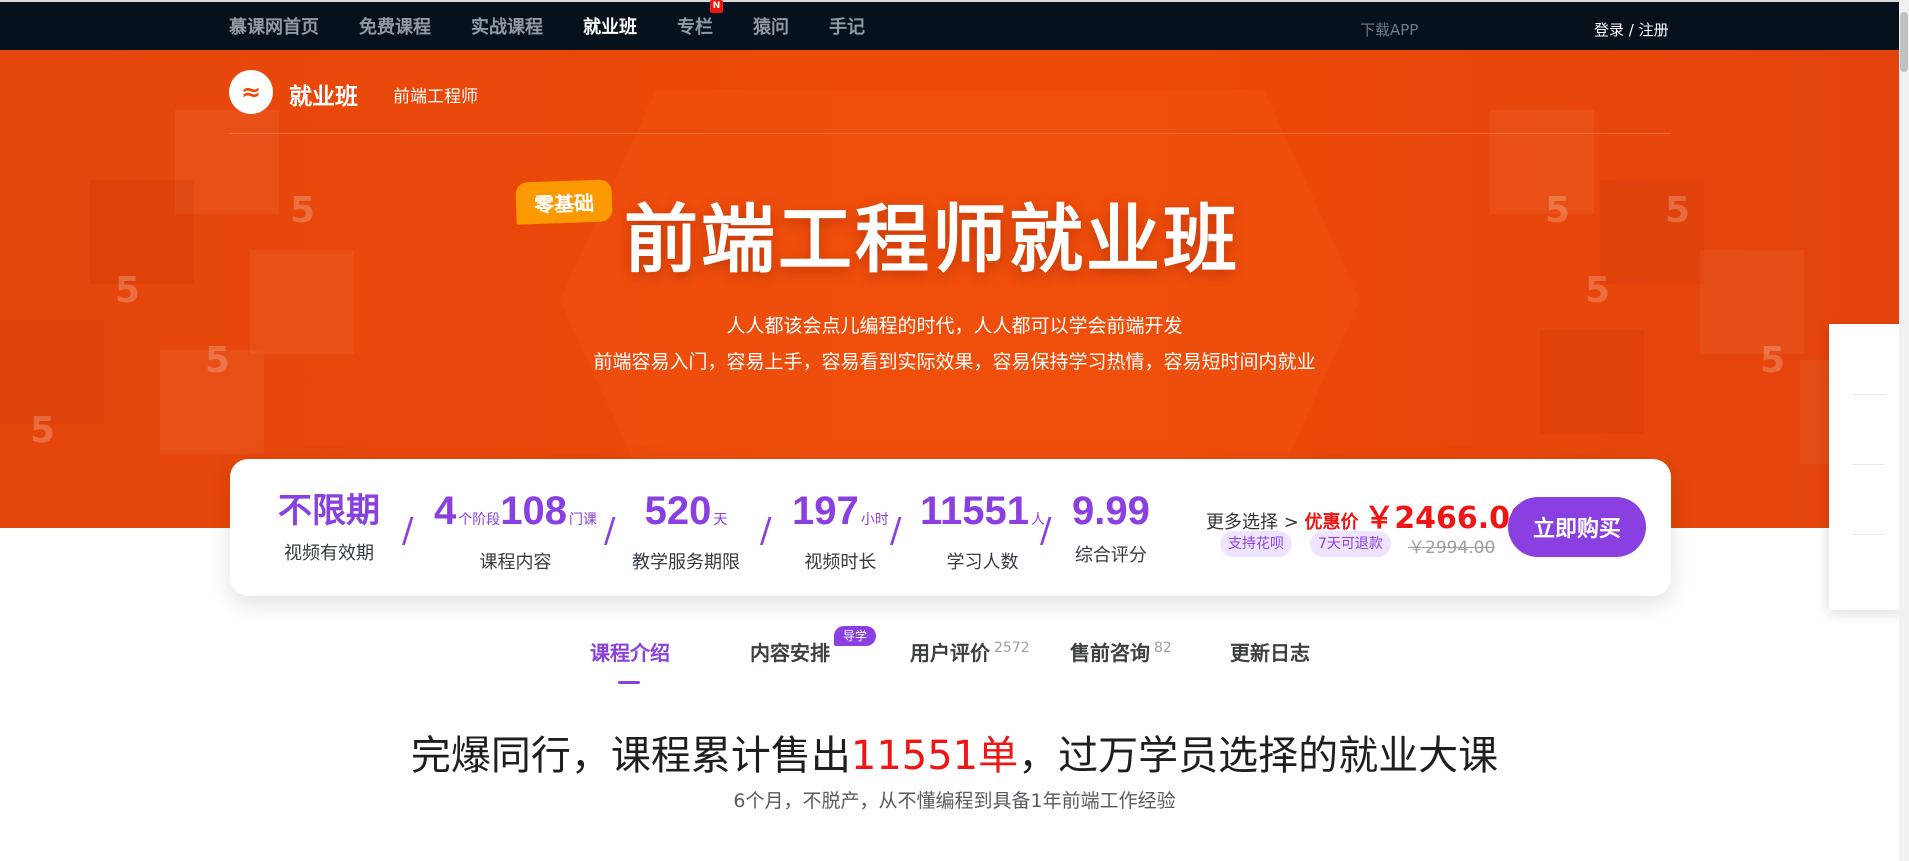 The height and width of the screenshot is (861, 1909). What do you see at coordinates (954, 326) in the screenshot?
I see `hero-tagline-1: 人人都该会点儿编程的时代，人人都可以学会前端开发` at bounding box center [954, 326].